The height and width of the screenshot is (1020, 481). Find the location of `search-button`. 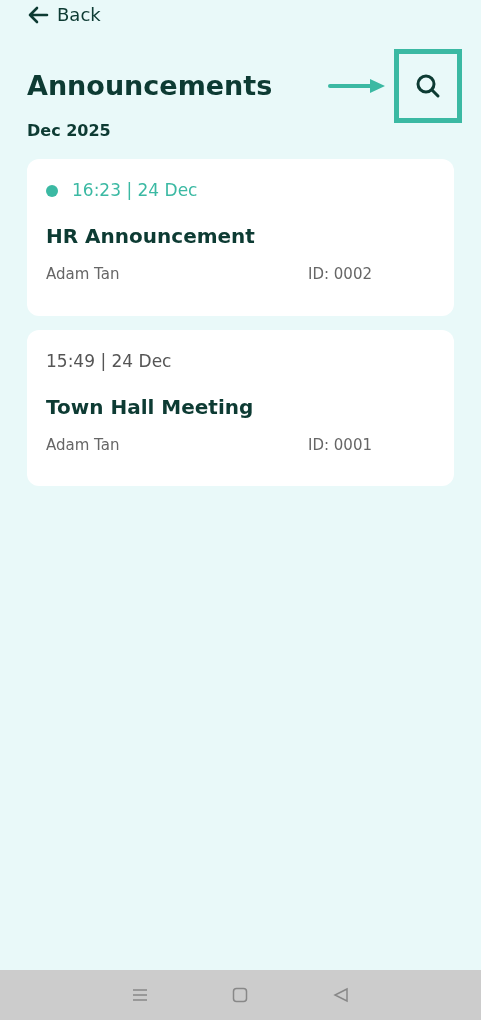

search-button is located at coordinates (428, 86).